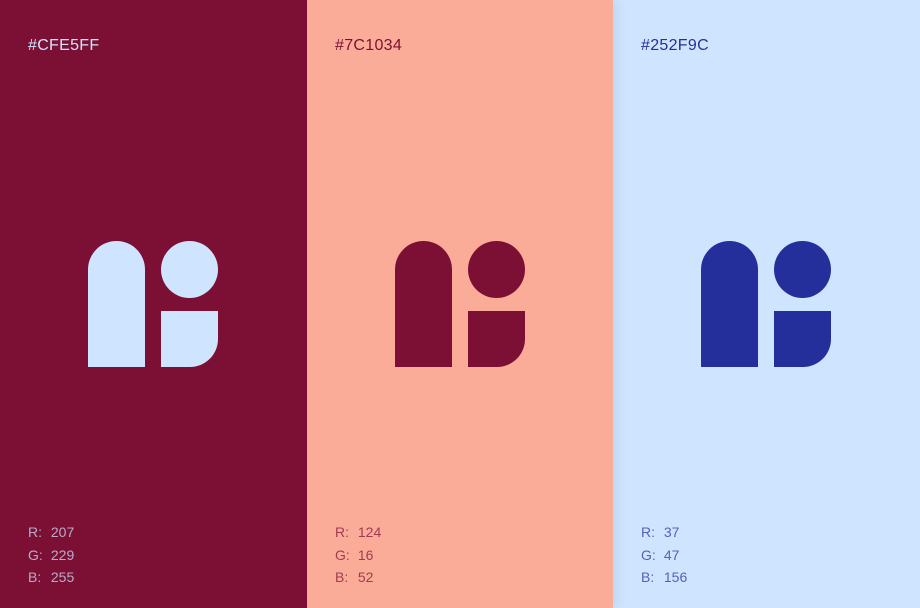 Image resolution: width=920 pixels, height=608 pixels. I want to click on rgb-blue-value: 255, so click(62, 577).